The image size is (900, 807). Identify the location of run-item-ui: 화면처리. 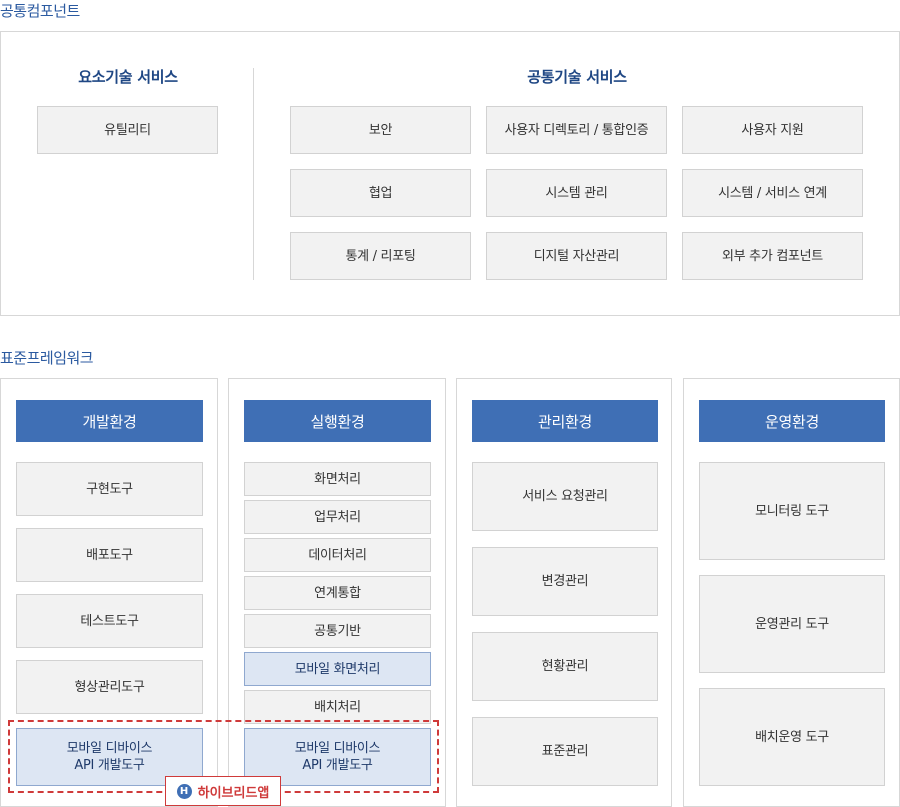
(337, 479).